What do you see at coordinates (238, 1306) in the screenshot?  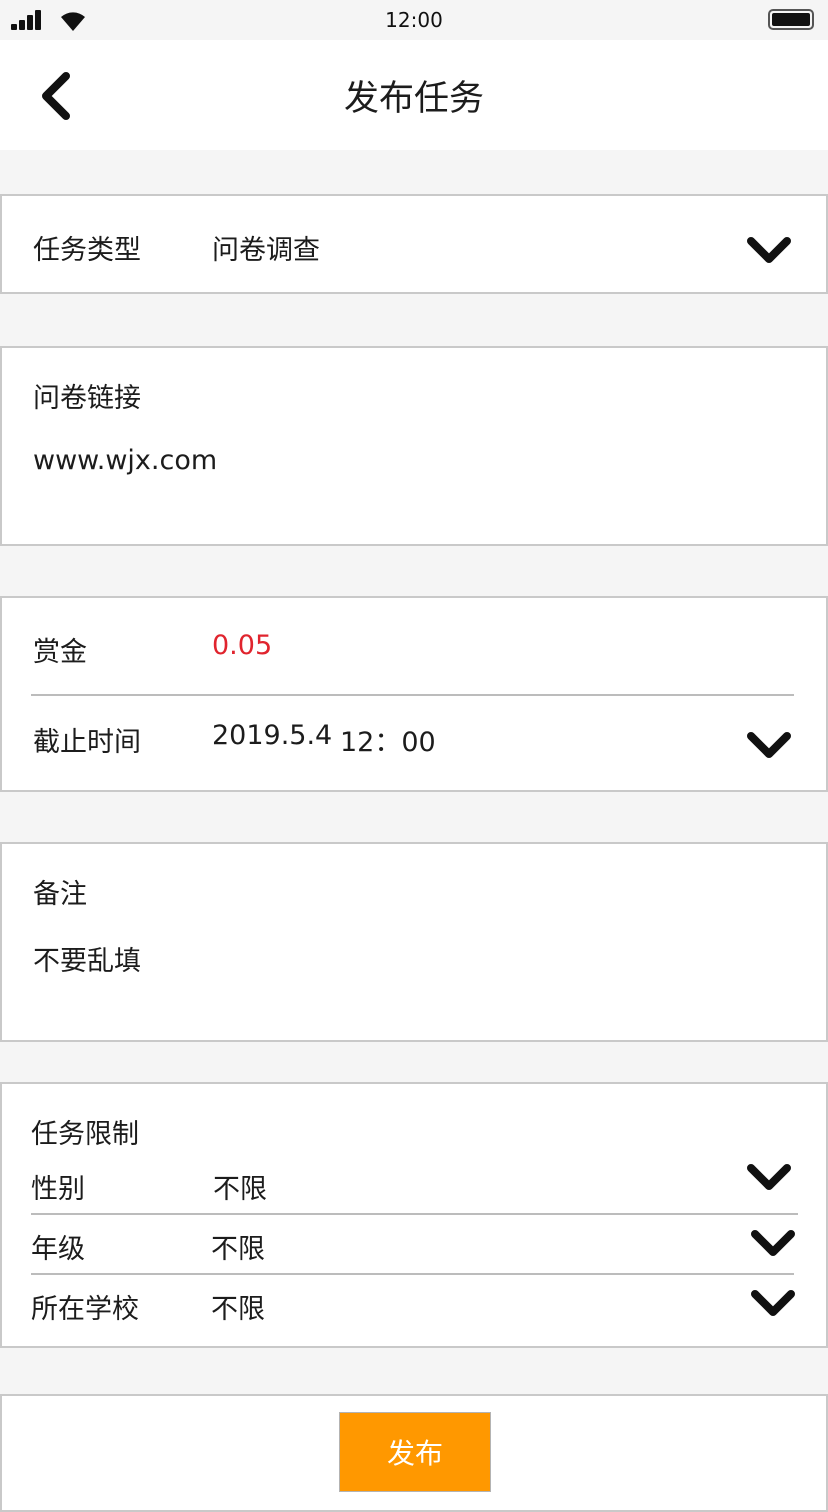 I see `school-value: 不限` at bounding box center [238, 1306].